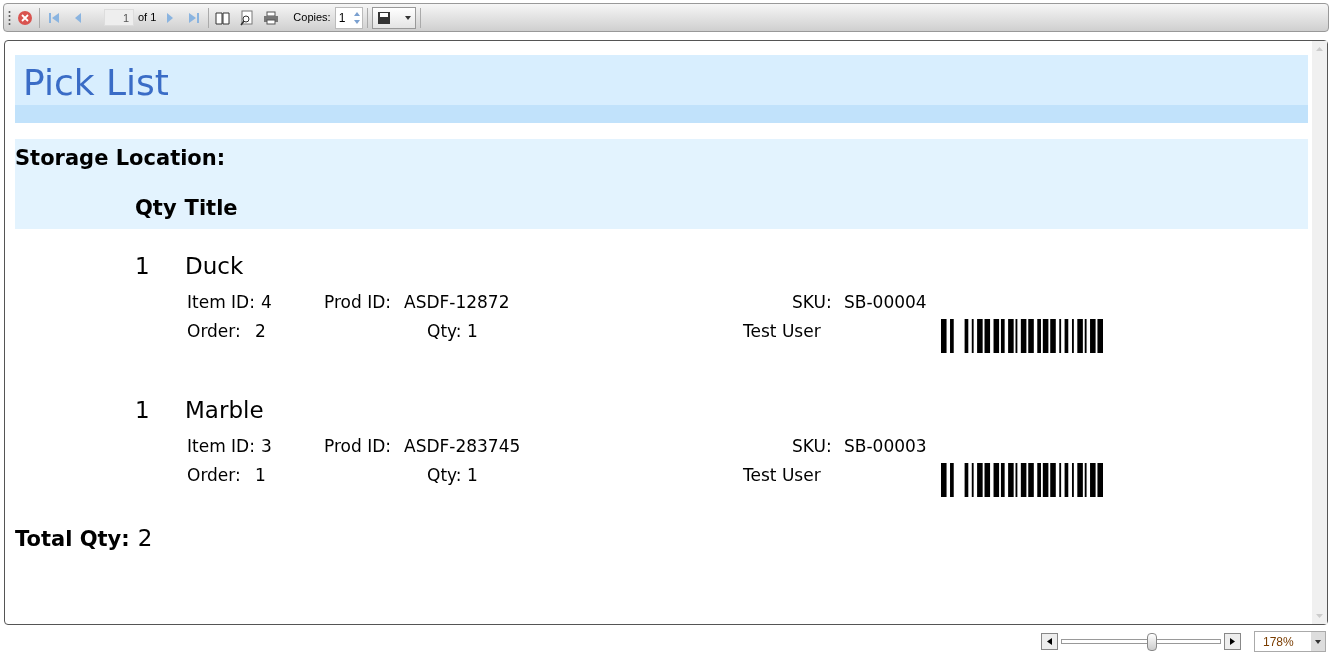  I want to click on group-label: Storage Location:, so click(121, 158).